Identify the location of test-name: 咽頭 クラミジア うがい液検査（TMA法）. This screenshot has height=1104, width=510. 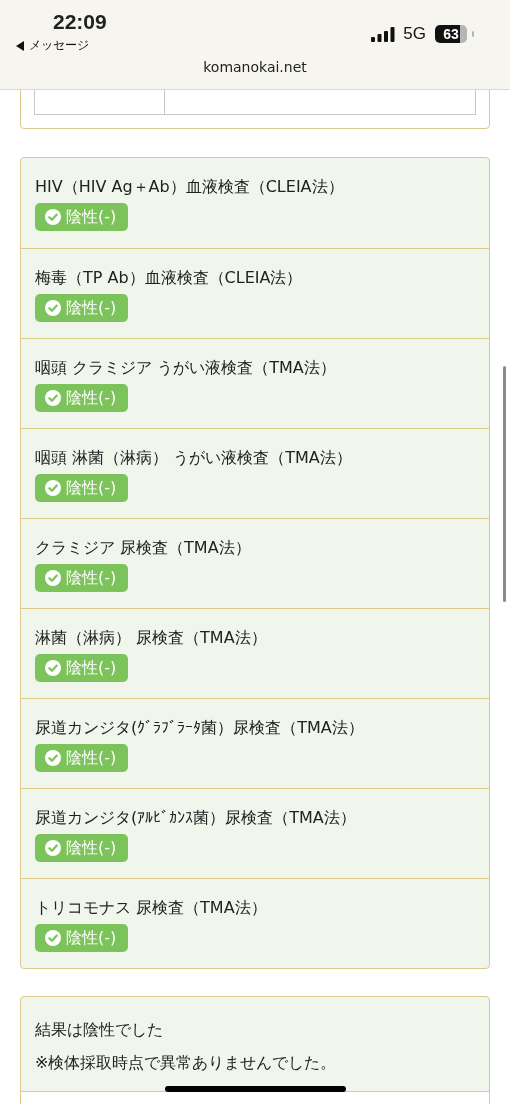
(186, 368).